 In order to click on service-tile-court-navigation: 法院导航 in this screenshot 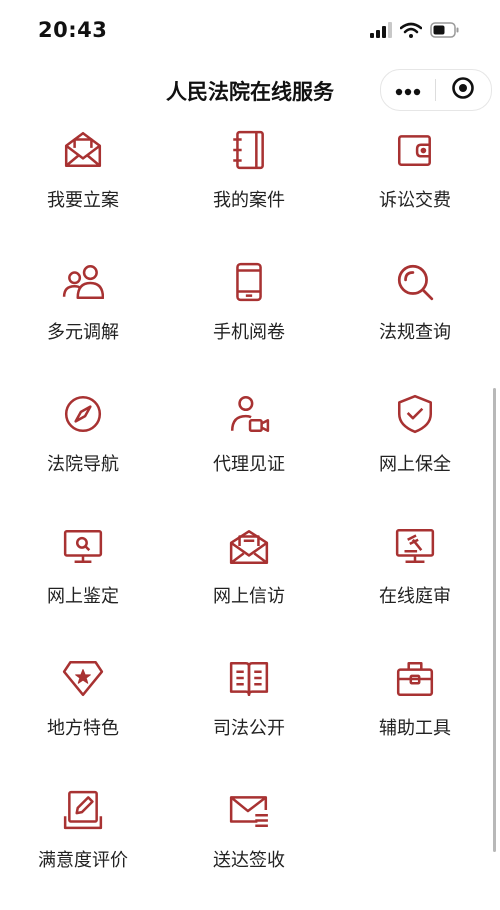, I will do `click(83, 448)`.